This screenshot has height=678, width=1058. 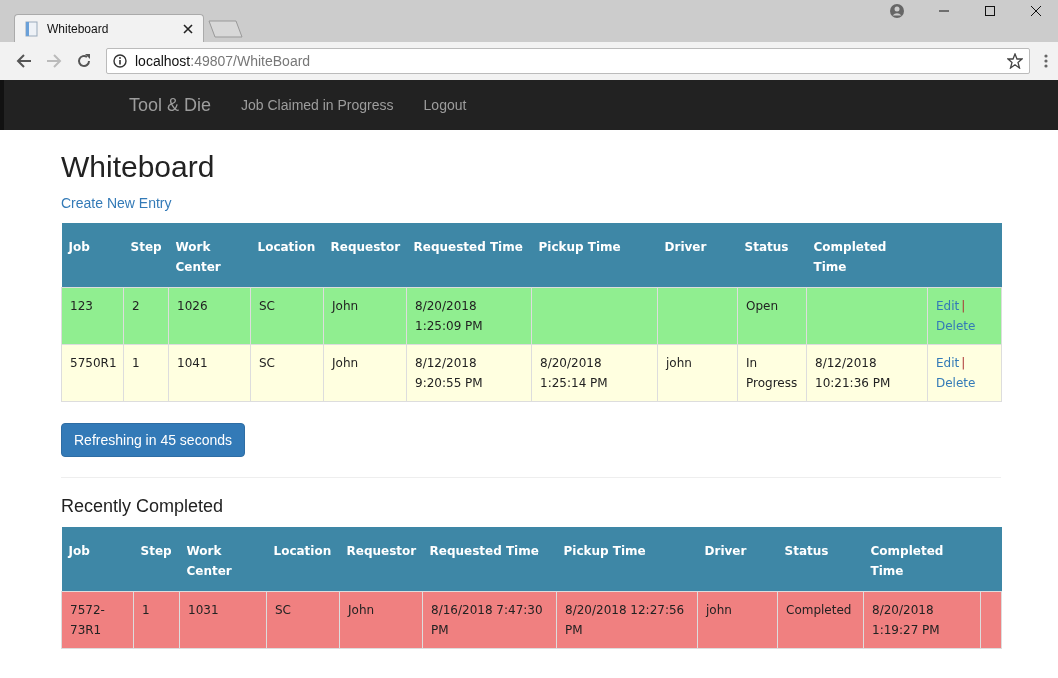 What do you see at coordinates (170, 105) in the screenshot?
I see `brand-link: Tool & Die` at bounding box center [170, 105].